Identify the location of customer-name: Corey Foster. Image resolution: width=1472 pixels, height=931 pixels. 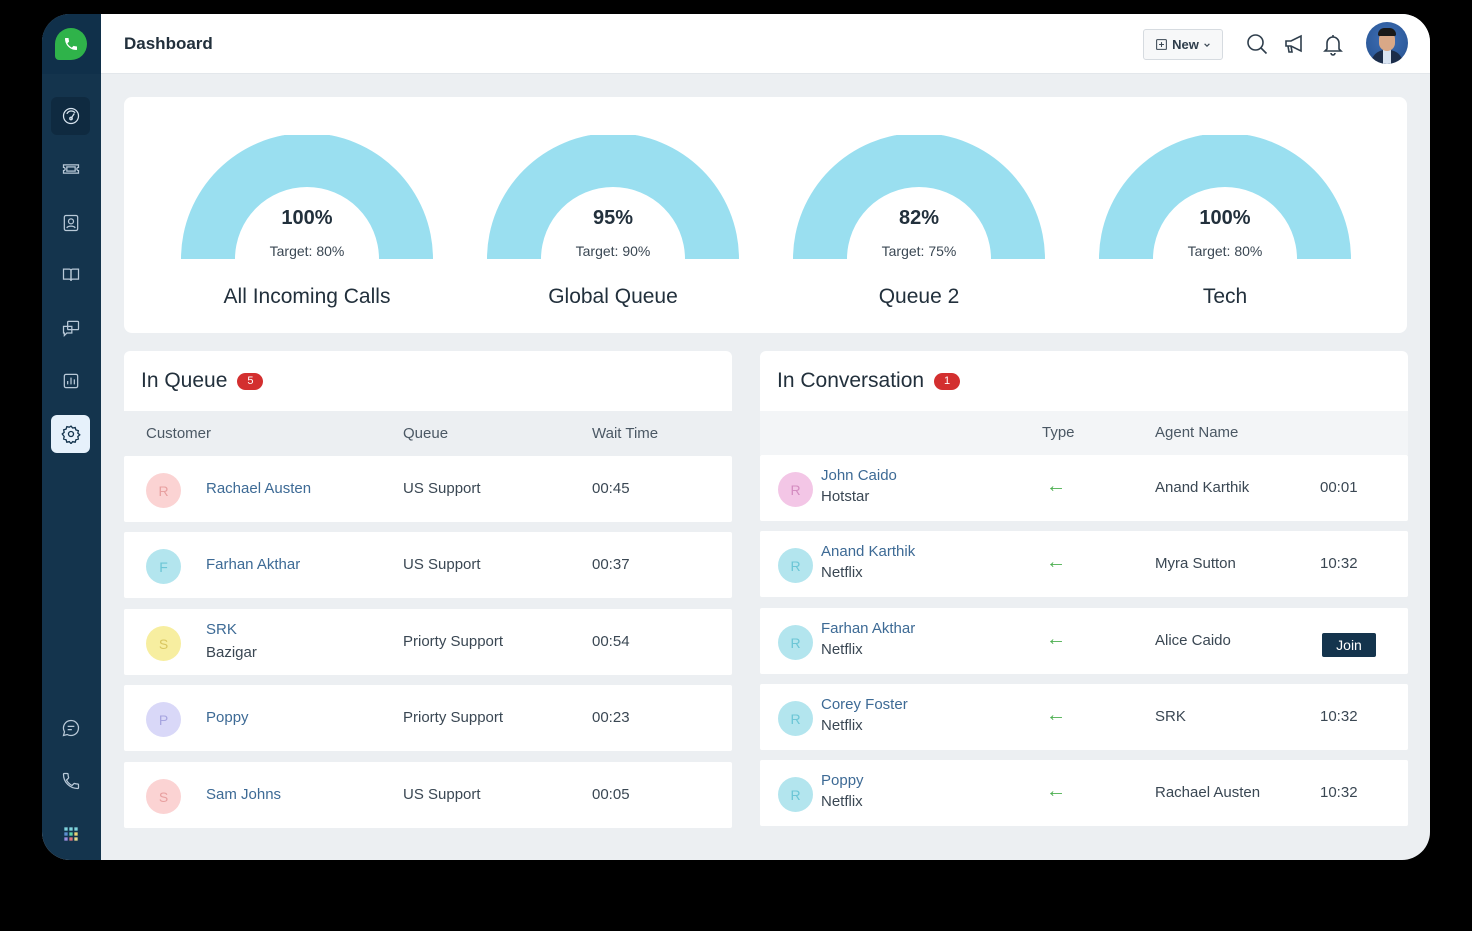
(864, 704).